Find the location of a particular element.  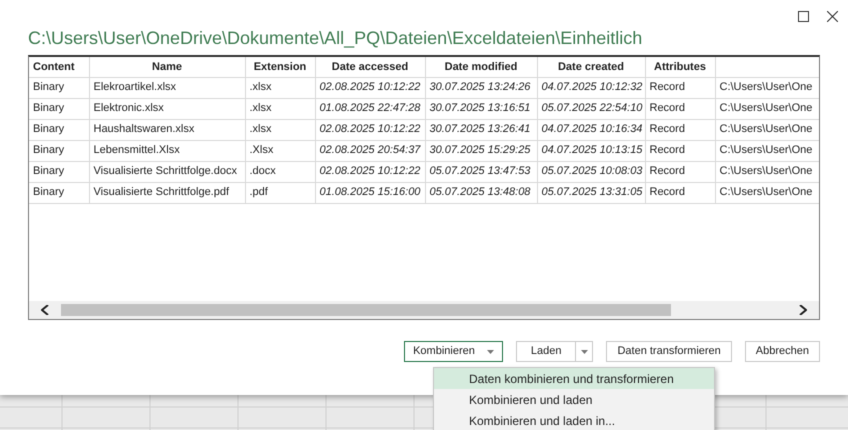

column-header: Date accessed is located at coordinates (370, 67).